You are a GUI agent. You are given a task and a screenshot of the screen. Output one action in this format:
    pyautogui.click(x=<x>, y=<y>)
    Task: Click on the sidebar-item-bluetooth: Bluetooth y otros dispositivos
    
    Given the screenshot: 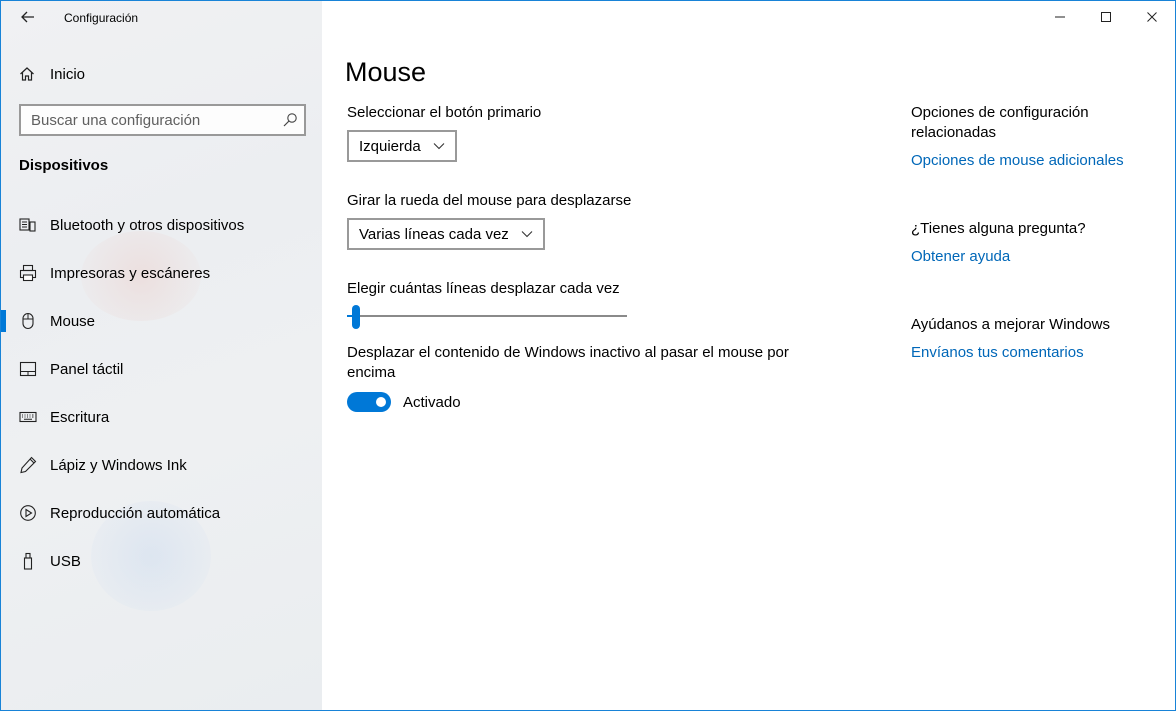 What is the action you would take?
    pyautogui.click(x=161, y=225)
    